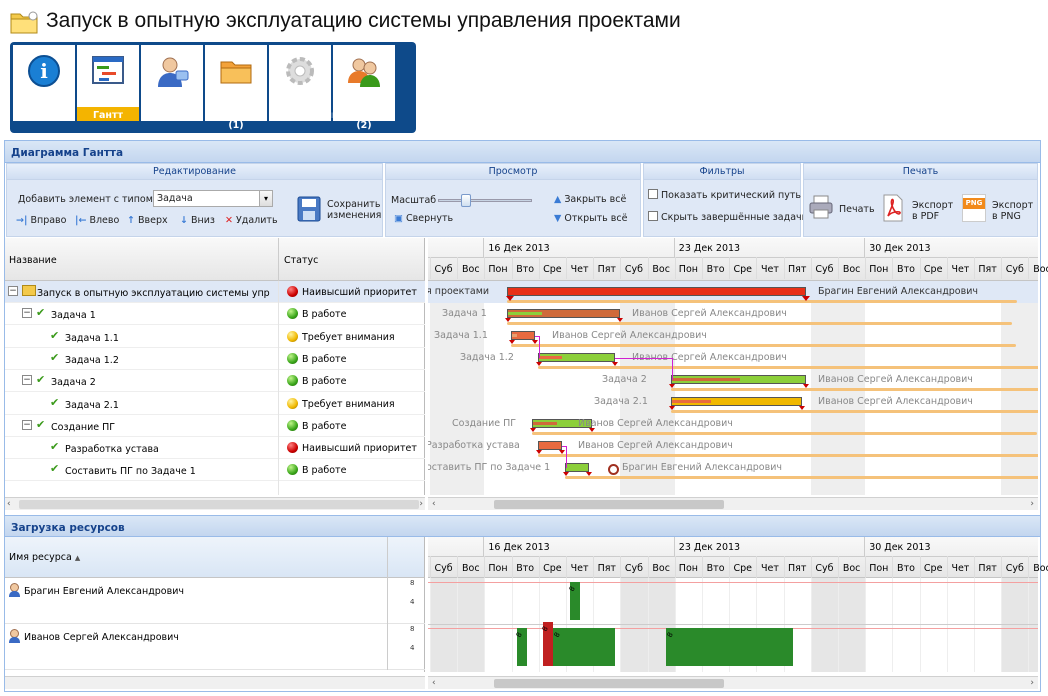  Describe the element at coordinates (300, 71) in the screenshot. I see `gear-icon` at that location.